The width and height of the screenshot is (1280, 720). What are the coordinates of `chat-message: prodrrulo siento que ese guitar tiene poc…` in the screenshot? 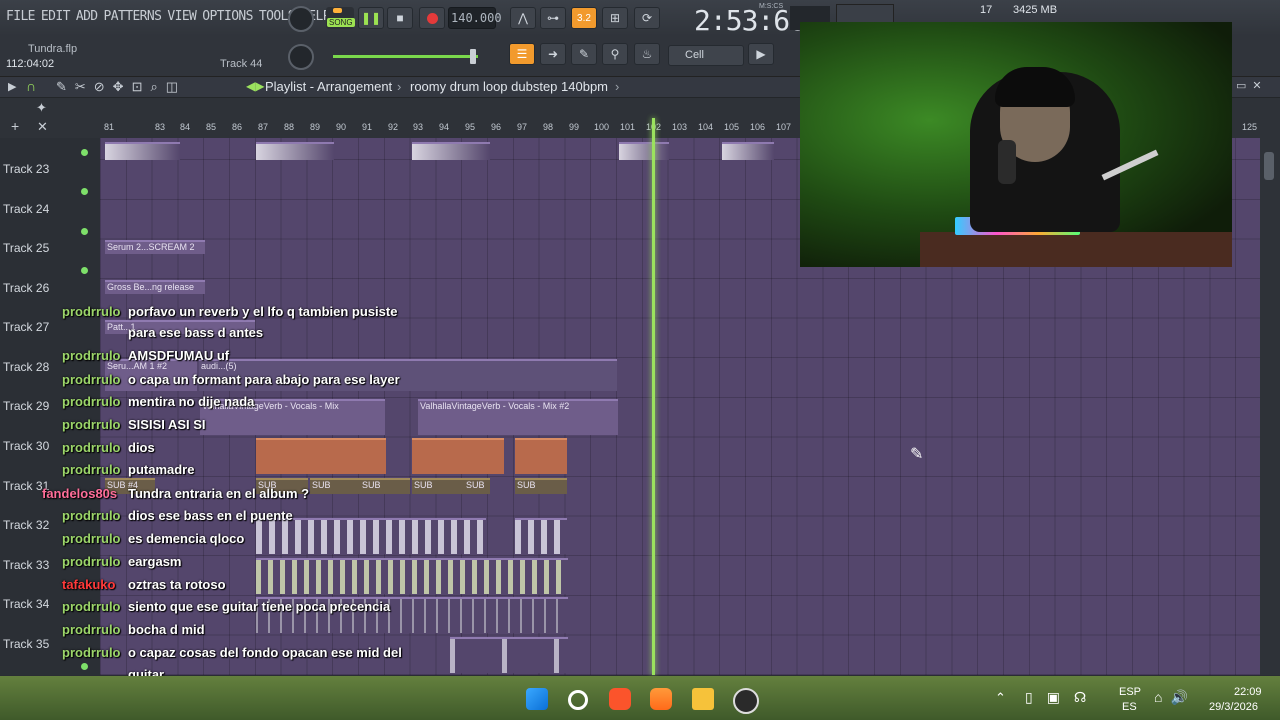 It's located at (226, 606).